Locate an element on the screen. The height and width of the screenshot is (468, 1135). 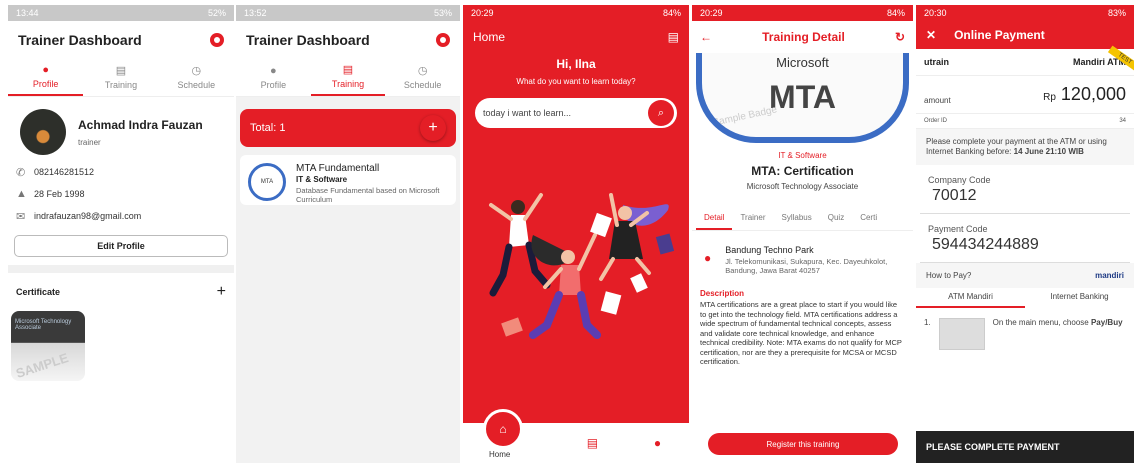
register-button: Register this training is located at coordinates (803, 444).